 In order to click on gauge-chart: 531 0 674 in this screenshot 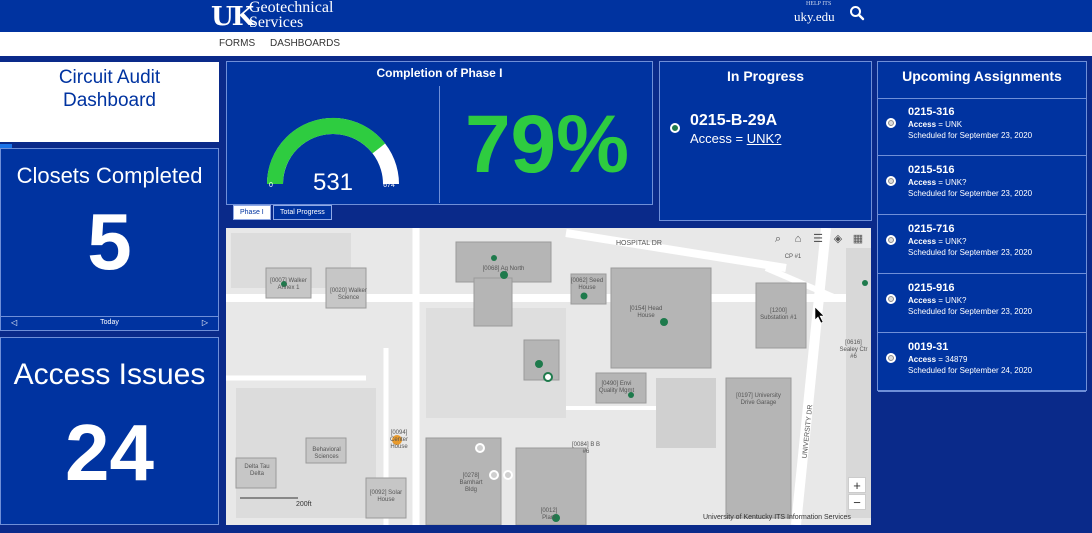, I will do `click(333, 157)`.